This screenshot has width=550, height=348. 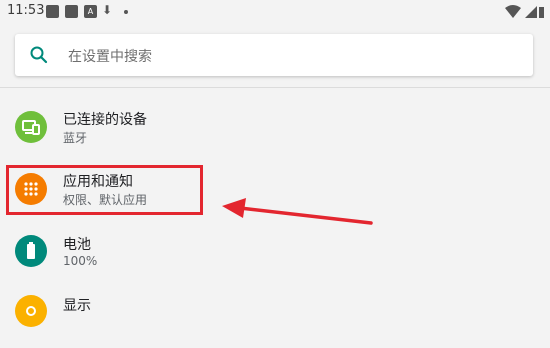 What do you see at coordinates (297, 211) in the screenshot?
I see `annotation-arrow` at bounding box center [297, 211].